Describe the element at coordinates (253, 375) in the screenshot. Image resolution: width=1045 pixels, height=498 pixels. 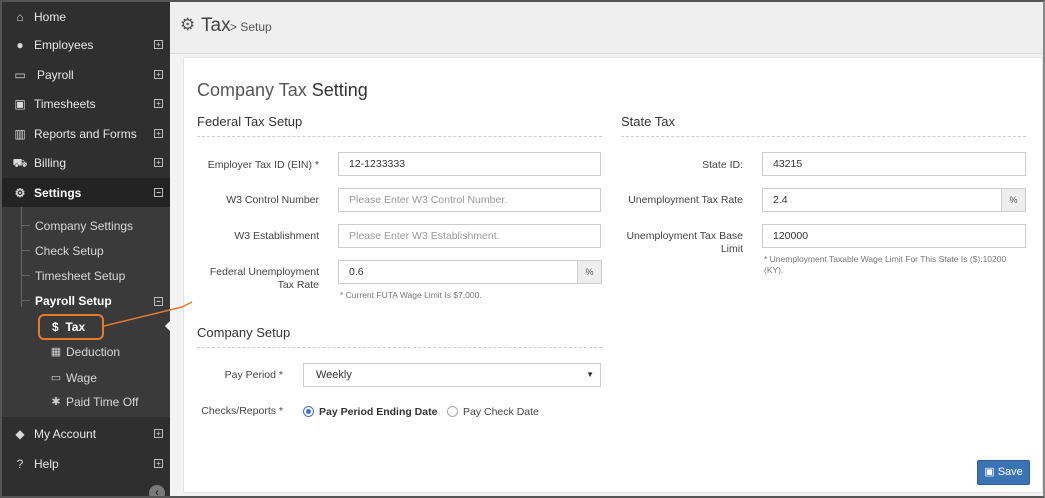
I see `pay-period-label: Pay Period *` at that location.